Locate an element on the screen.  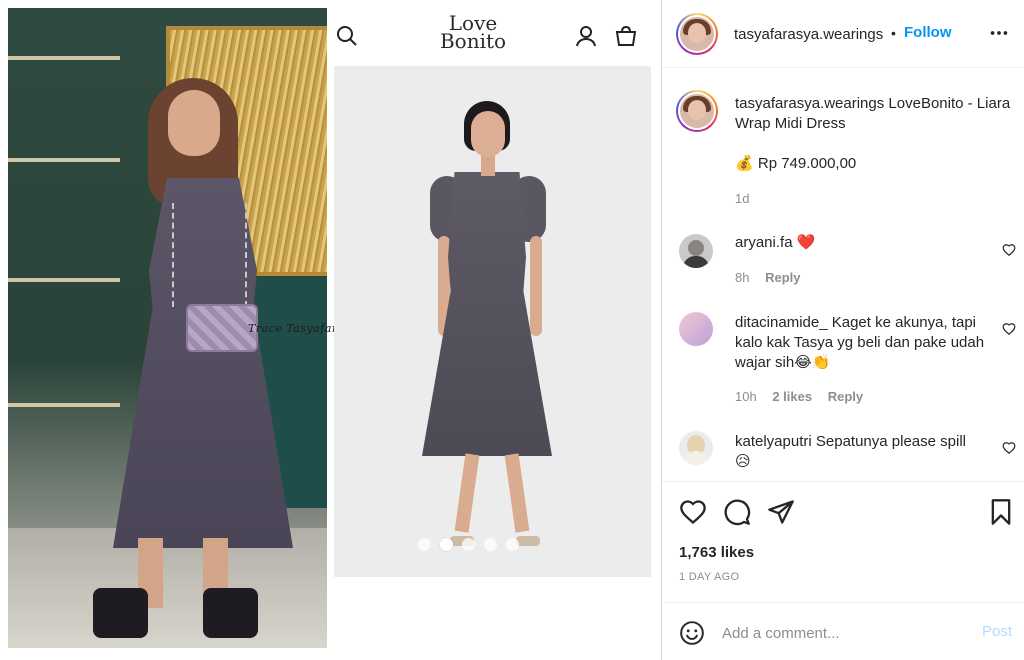
laugh-clap-emoji: 😂👏 is located at coordinates (812, 362).